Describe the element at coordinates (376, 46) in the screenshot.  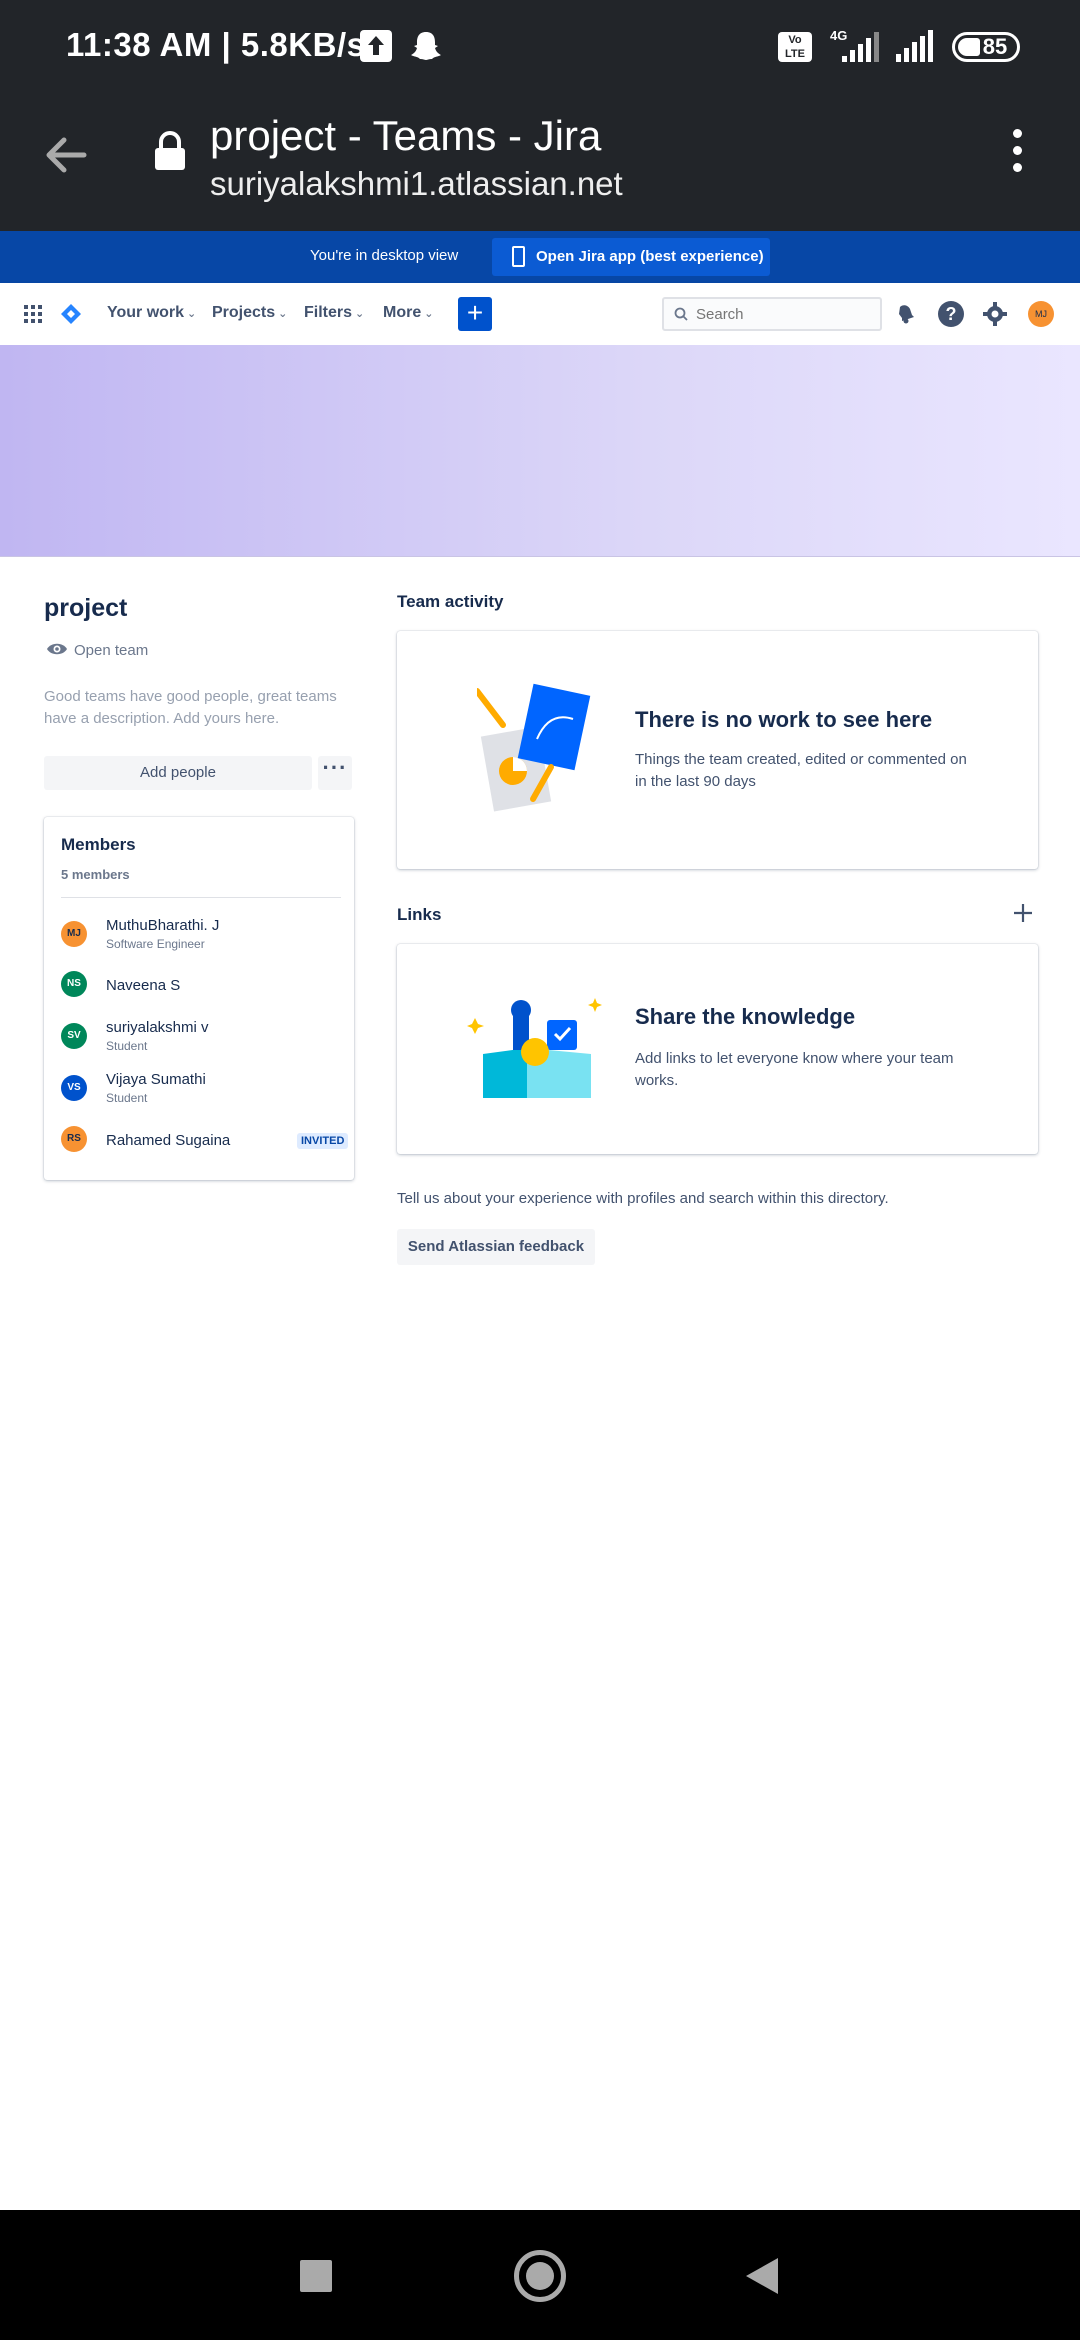
I see `upload-icon` at that location.